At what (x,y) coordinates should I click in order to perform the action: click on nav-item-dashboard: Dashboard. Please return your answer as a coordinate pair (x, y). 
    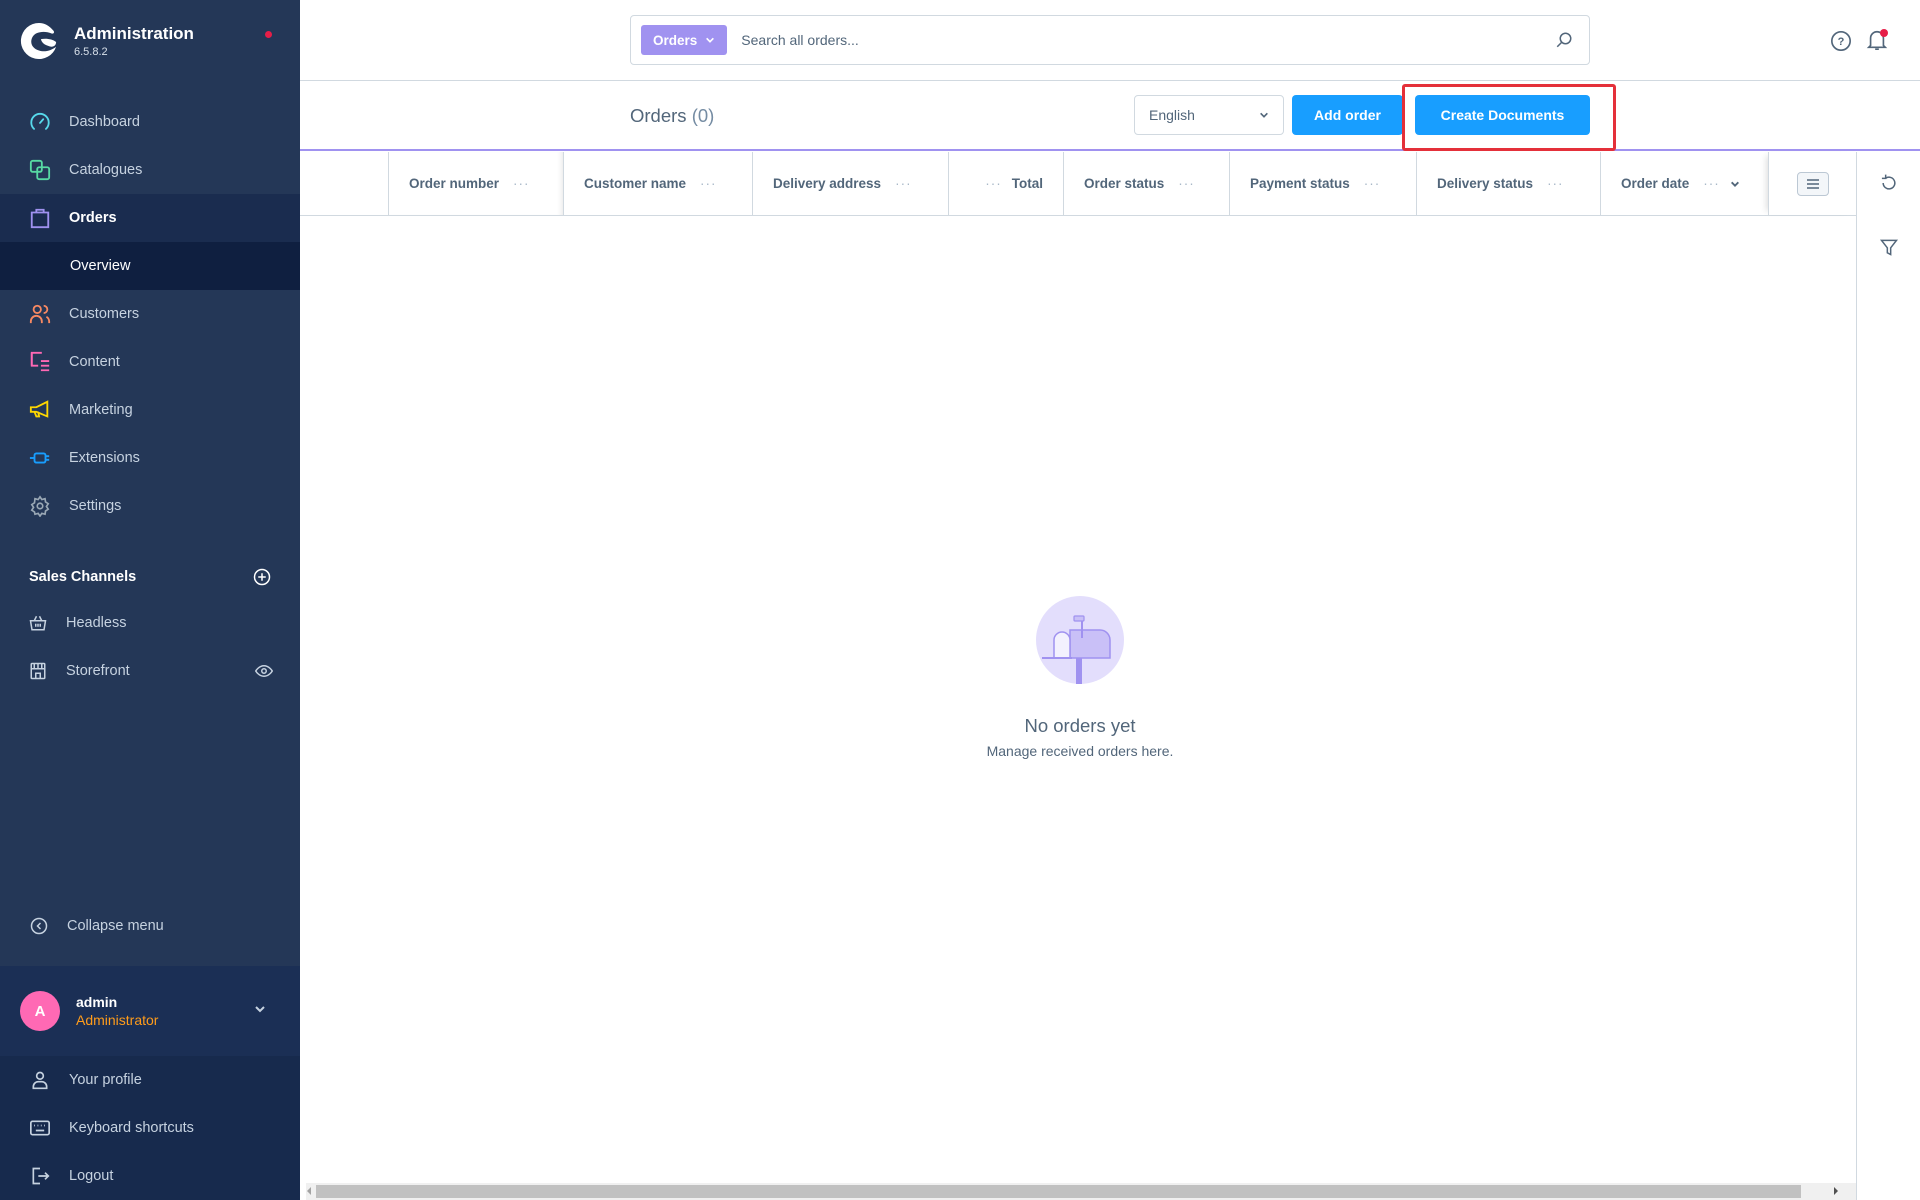
    Looking at the image, I should click on (150, 122).